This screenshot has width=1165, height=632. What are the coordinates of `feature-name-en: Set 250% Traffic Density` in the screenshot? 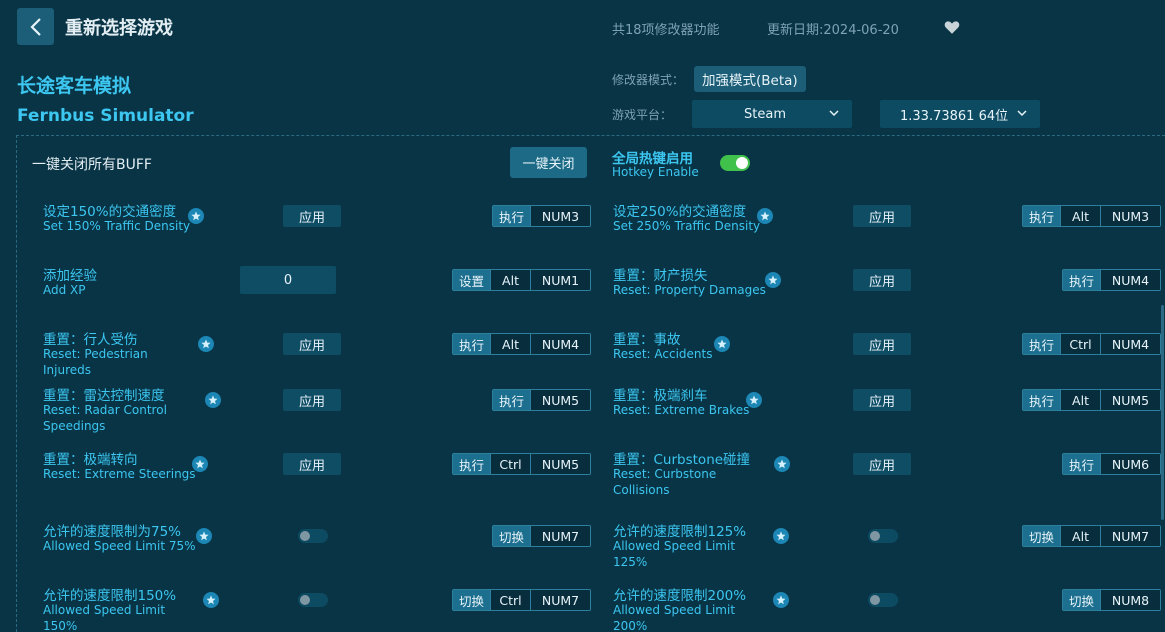 It's located at (687, 226).